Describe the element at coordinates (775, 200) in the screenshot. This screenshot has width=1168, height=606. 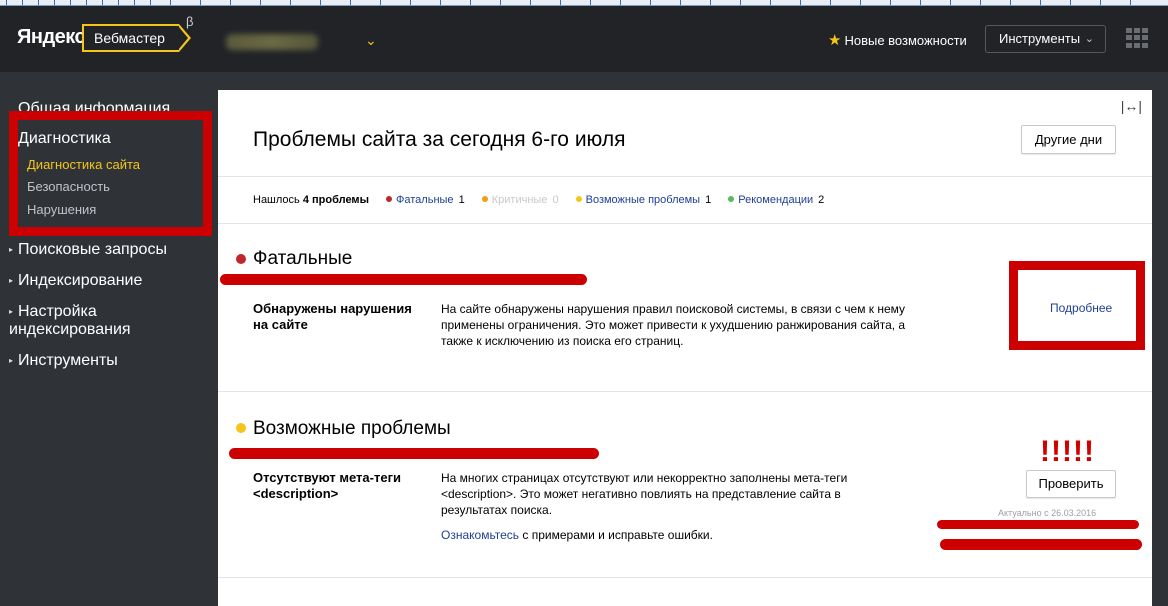
I see `filter-recommend-link: Рекомендации` at that location.